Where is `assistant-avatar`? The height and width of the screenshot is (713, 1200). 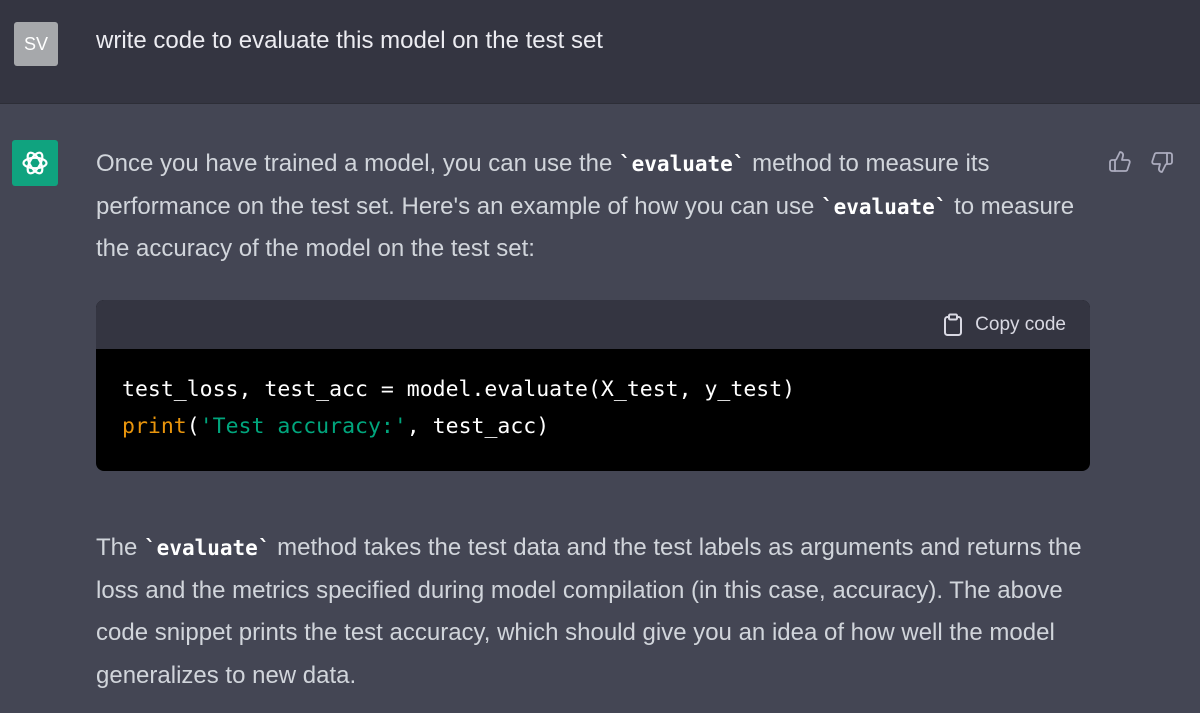
assistant-avatar is located at coordinates (35, 163).